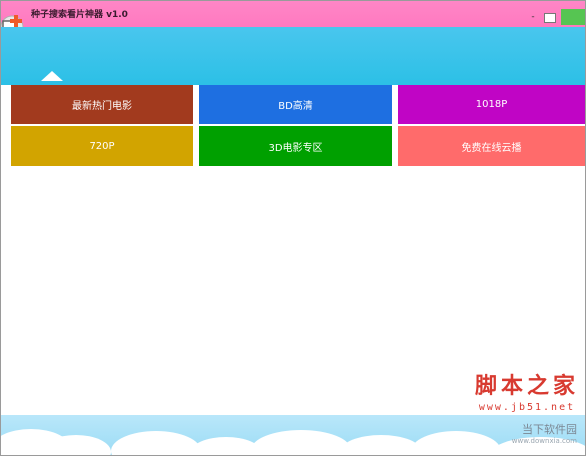  I want to click on banner-pointer-icon, so click(52, 76).